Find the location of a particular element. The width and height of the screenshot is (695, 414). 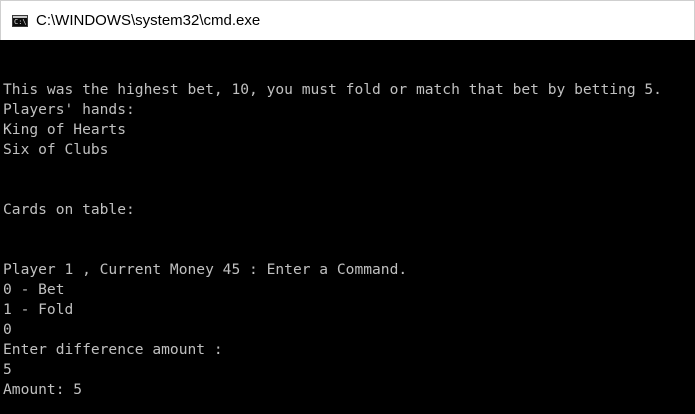

cmd-icon-prompt: C:\ is located at coordinates (20, 22).